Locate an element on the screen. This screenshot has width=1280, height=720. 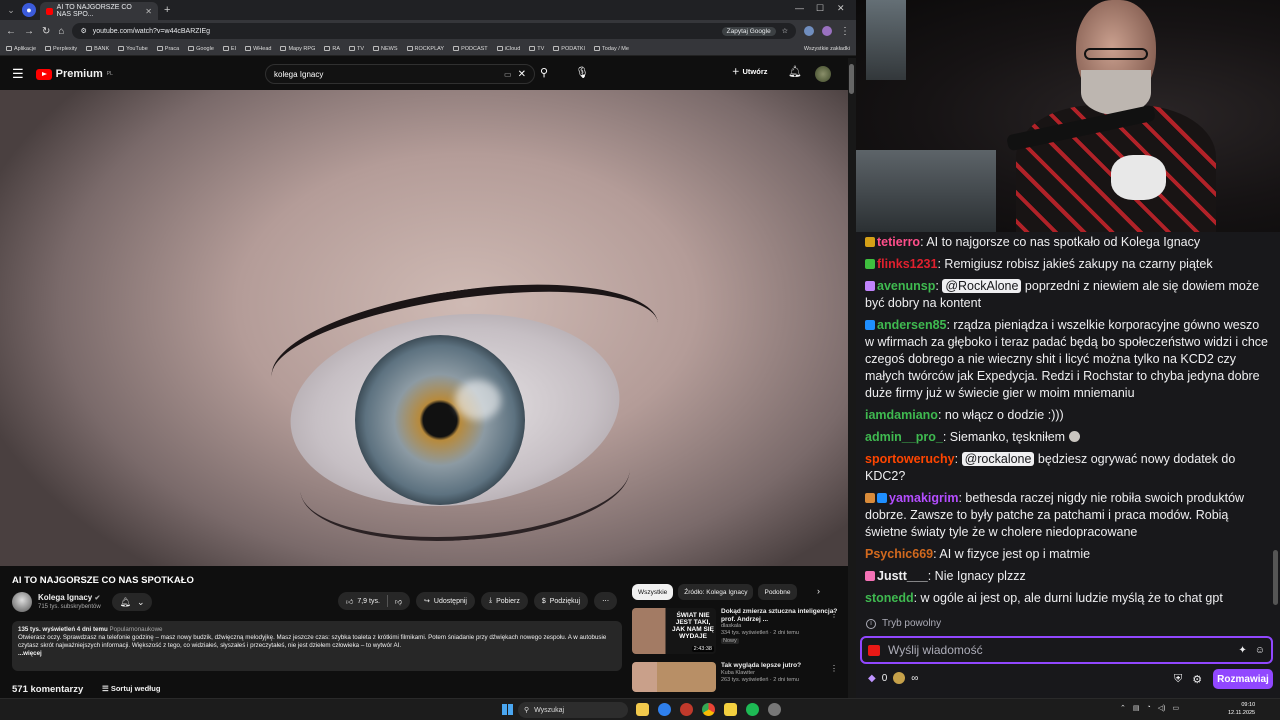
settings-gear-icon: ⚙ is located at coordinates (1197, 679).